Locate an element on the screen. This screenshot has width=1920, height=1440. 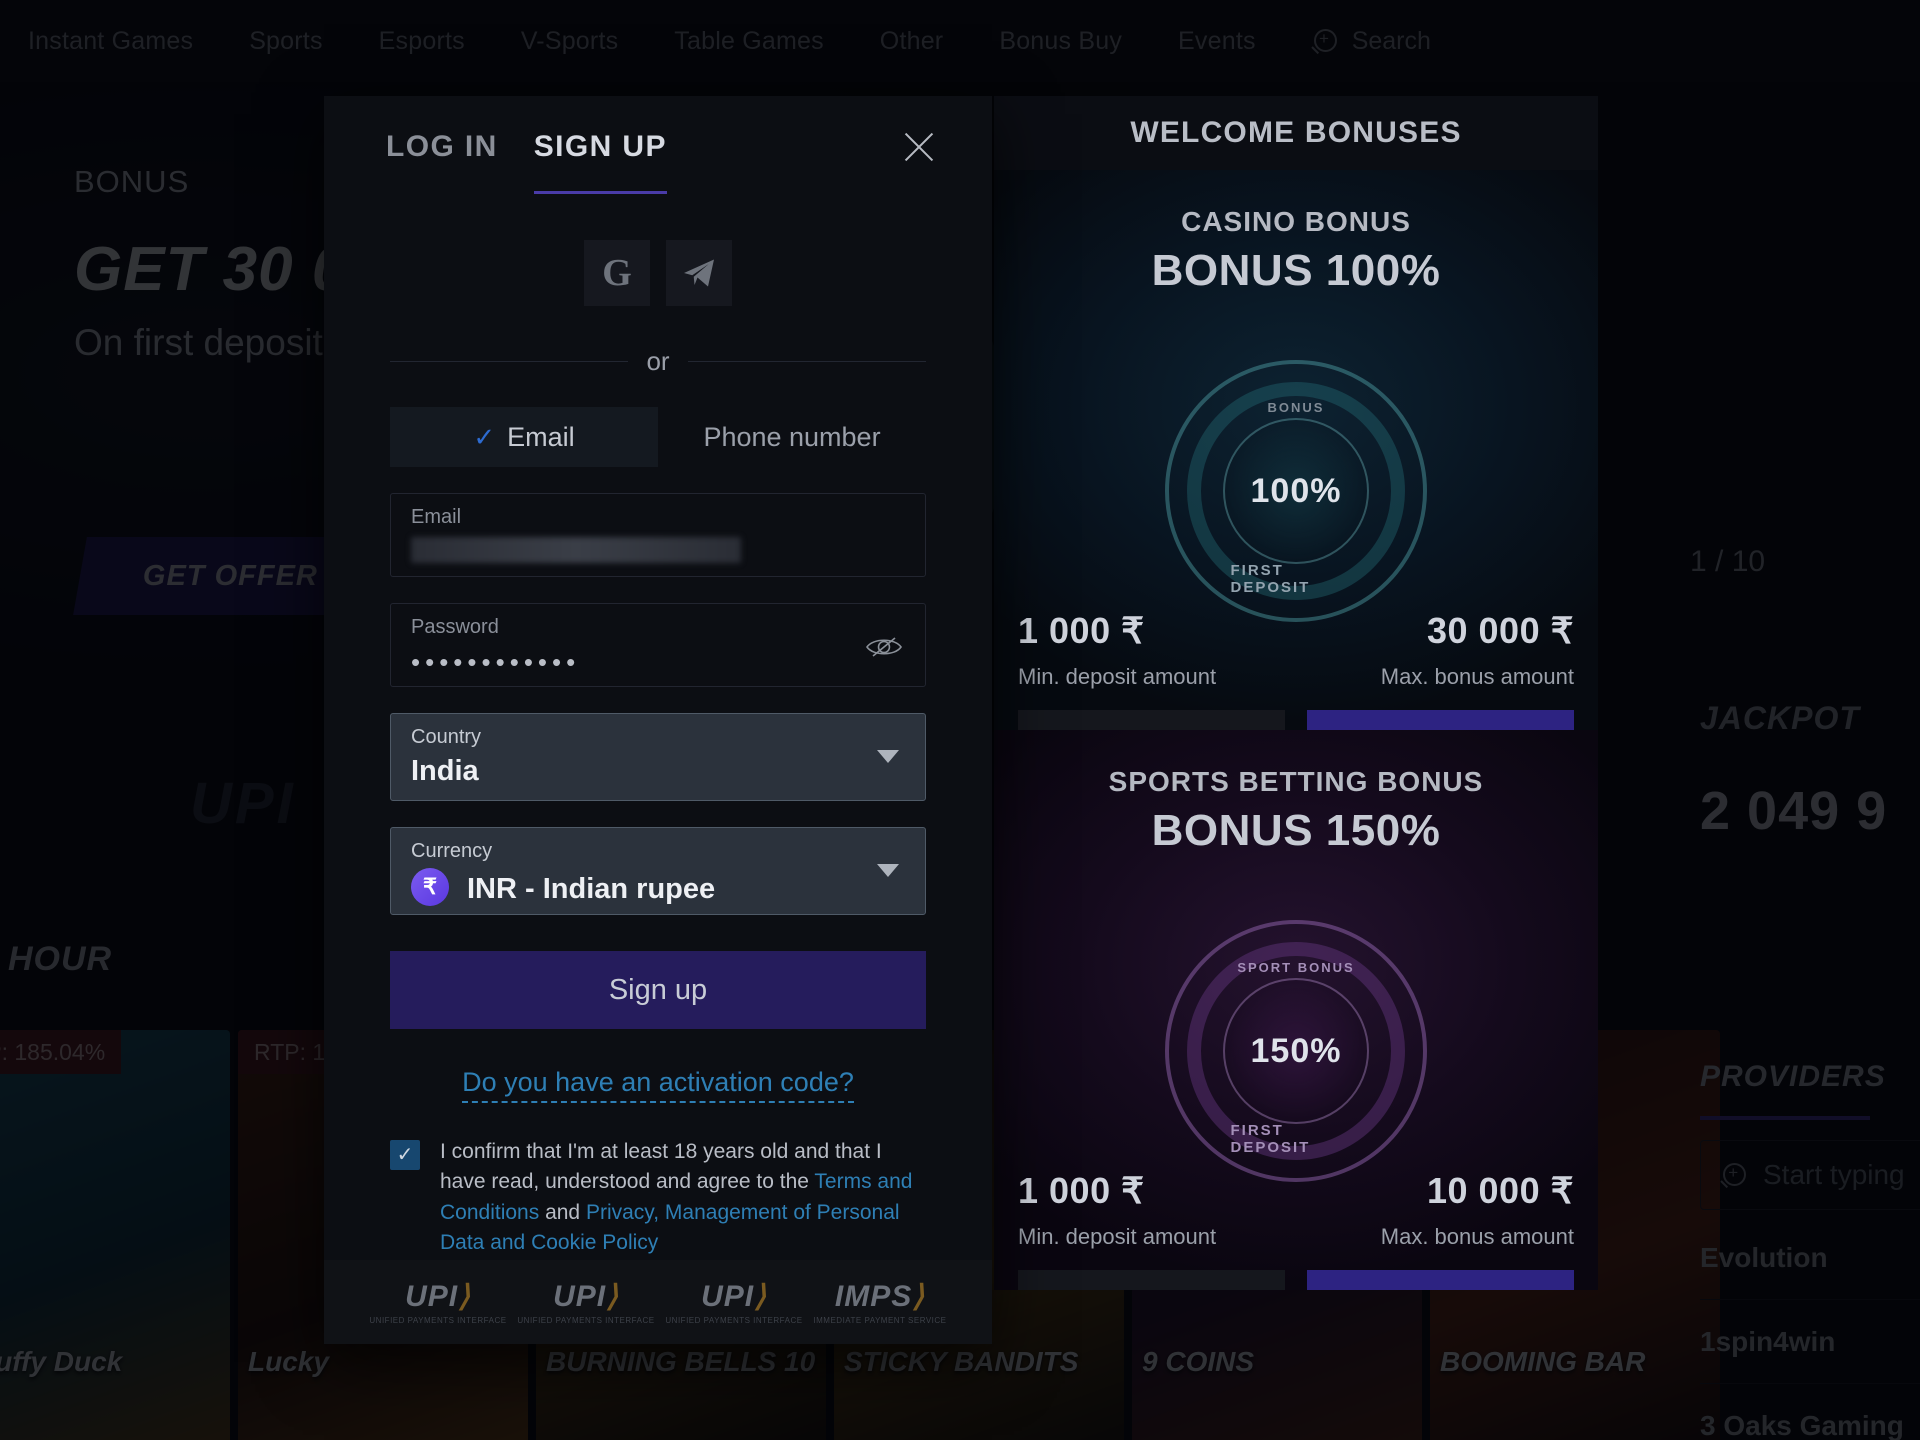
method-phone-label: Phone number is located at coordinates (792, 436).